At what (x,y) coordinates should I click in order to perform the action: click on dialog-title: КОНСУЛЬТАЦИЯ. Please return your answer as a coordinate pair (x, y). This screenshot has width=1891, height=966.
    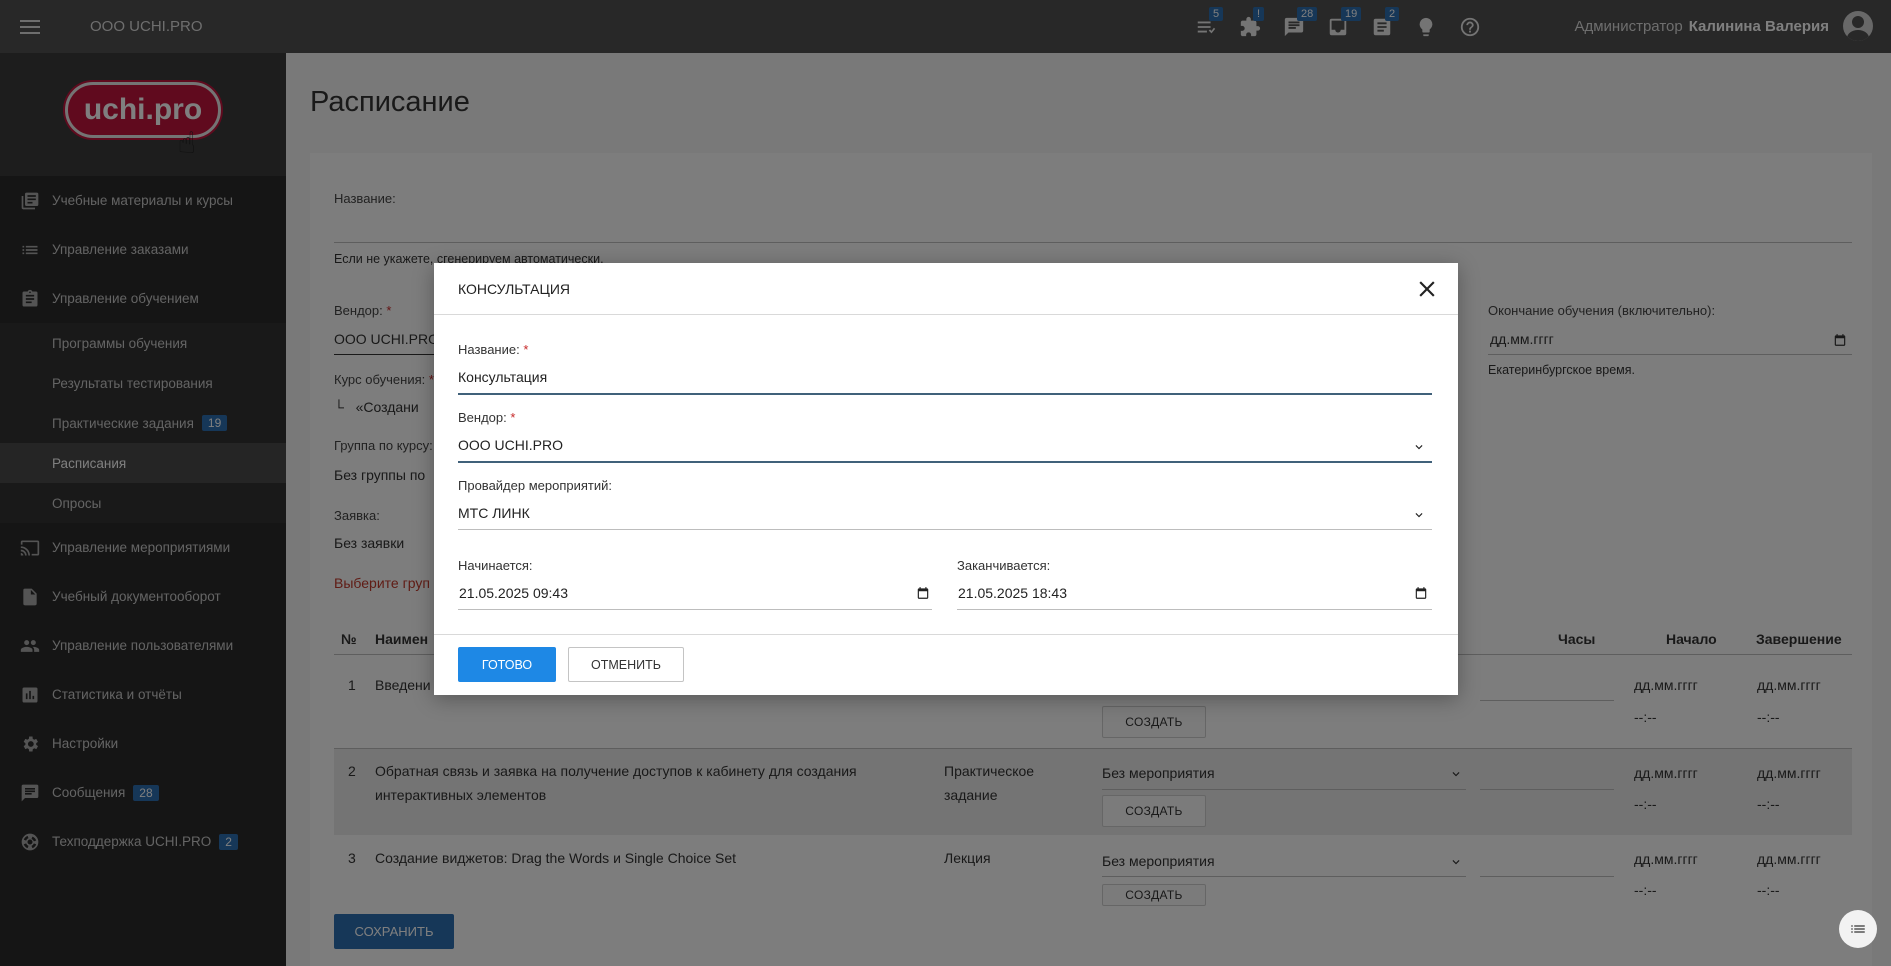
    Looking at the image, I should click on (514, 288).